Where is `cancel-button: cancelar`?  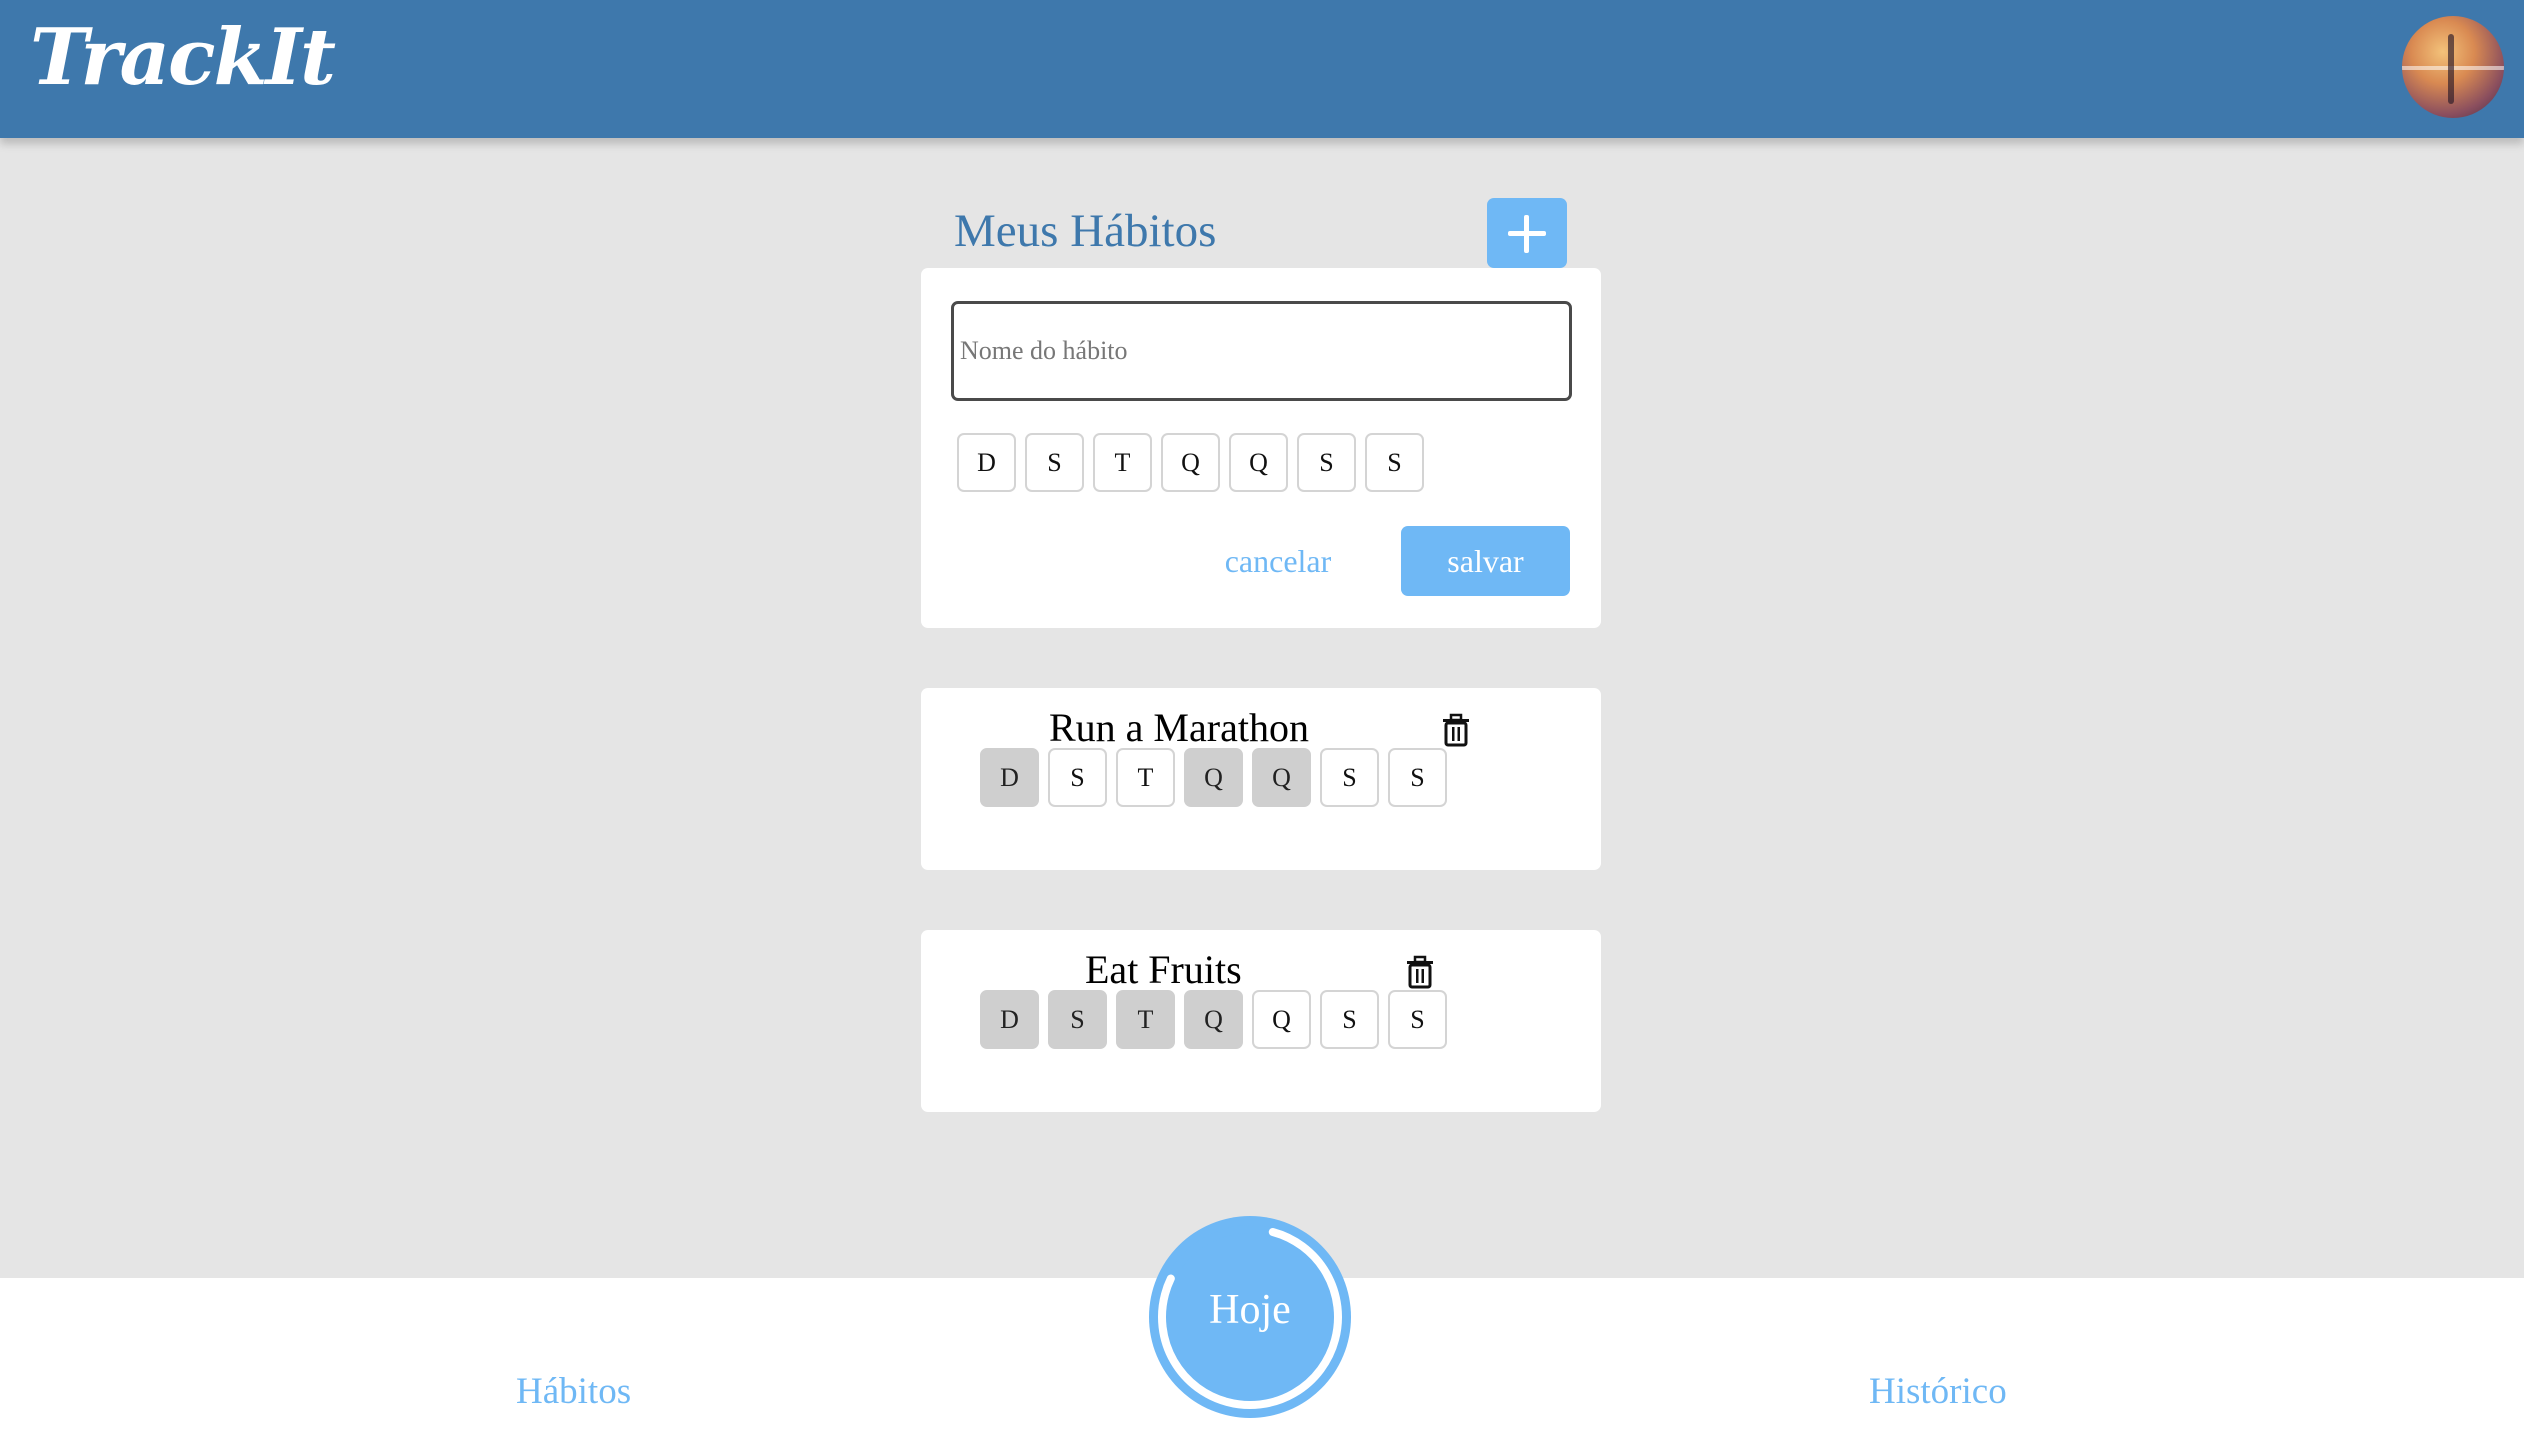
cancel-button: cancelar is located at coordinates (1278, 561).